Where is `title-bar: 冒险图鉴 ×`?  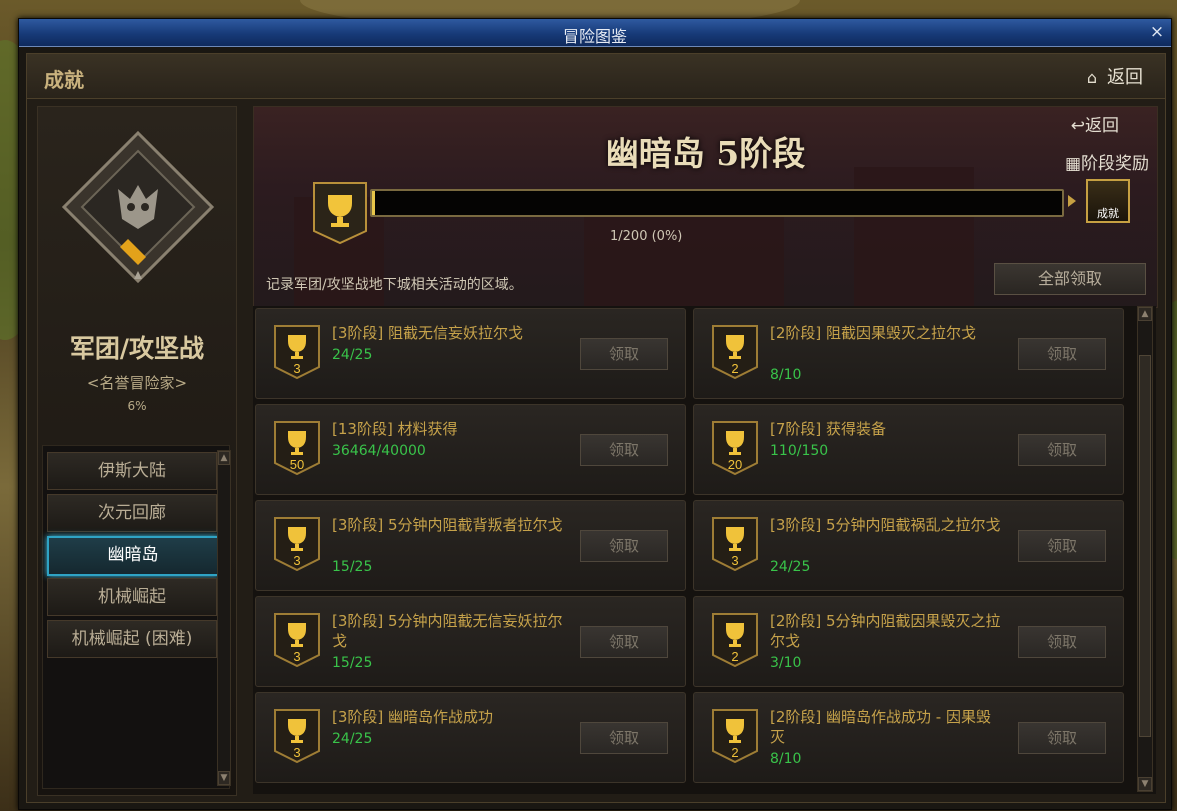
title-bar: 冒险图鉴 × is located at coordinates (595, 33).